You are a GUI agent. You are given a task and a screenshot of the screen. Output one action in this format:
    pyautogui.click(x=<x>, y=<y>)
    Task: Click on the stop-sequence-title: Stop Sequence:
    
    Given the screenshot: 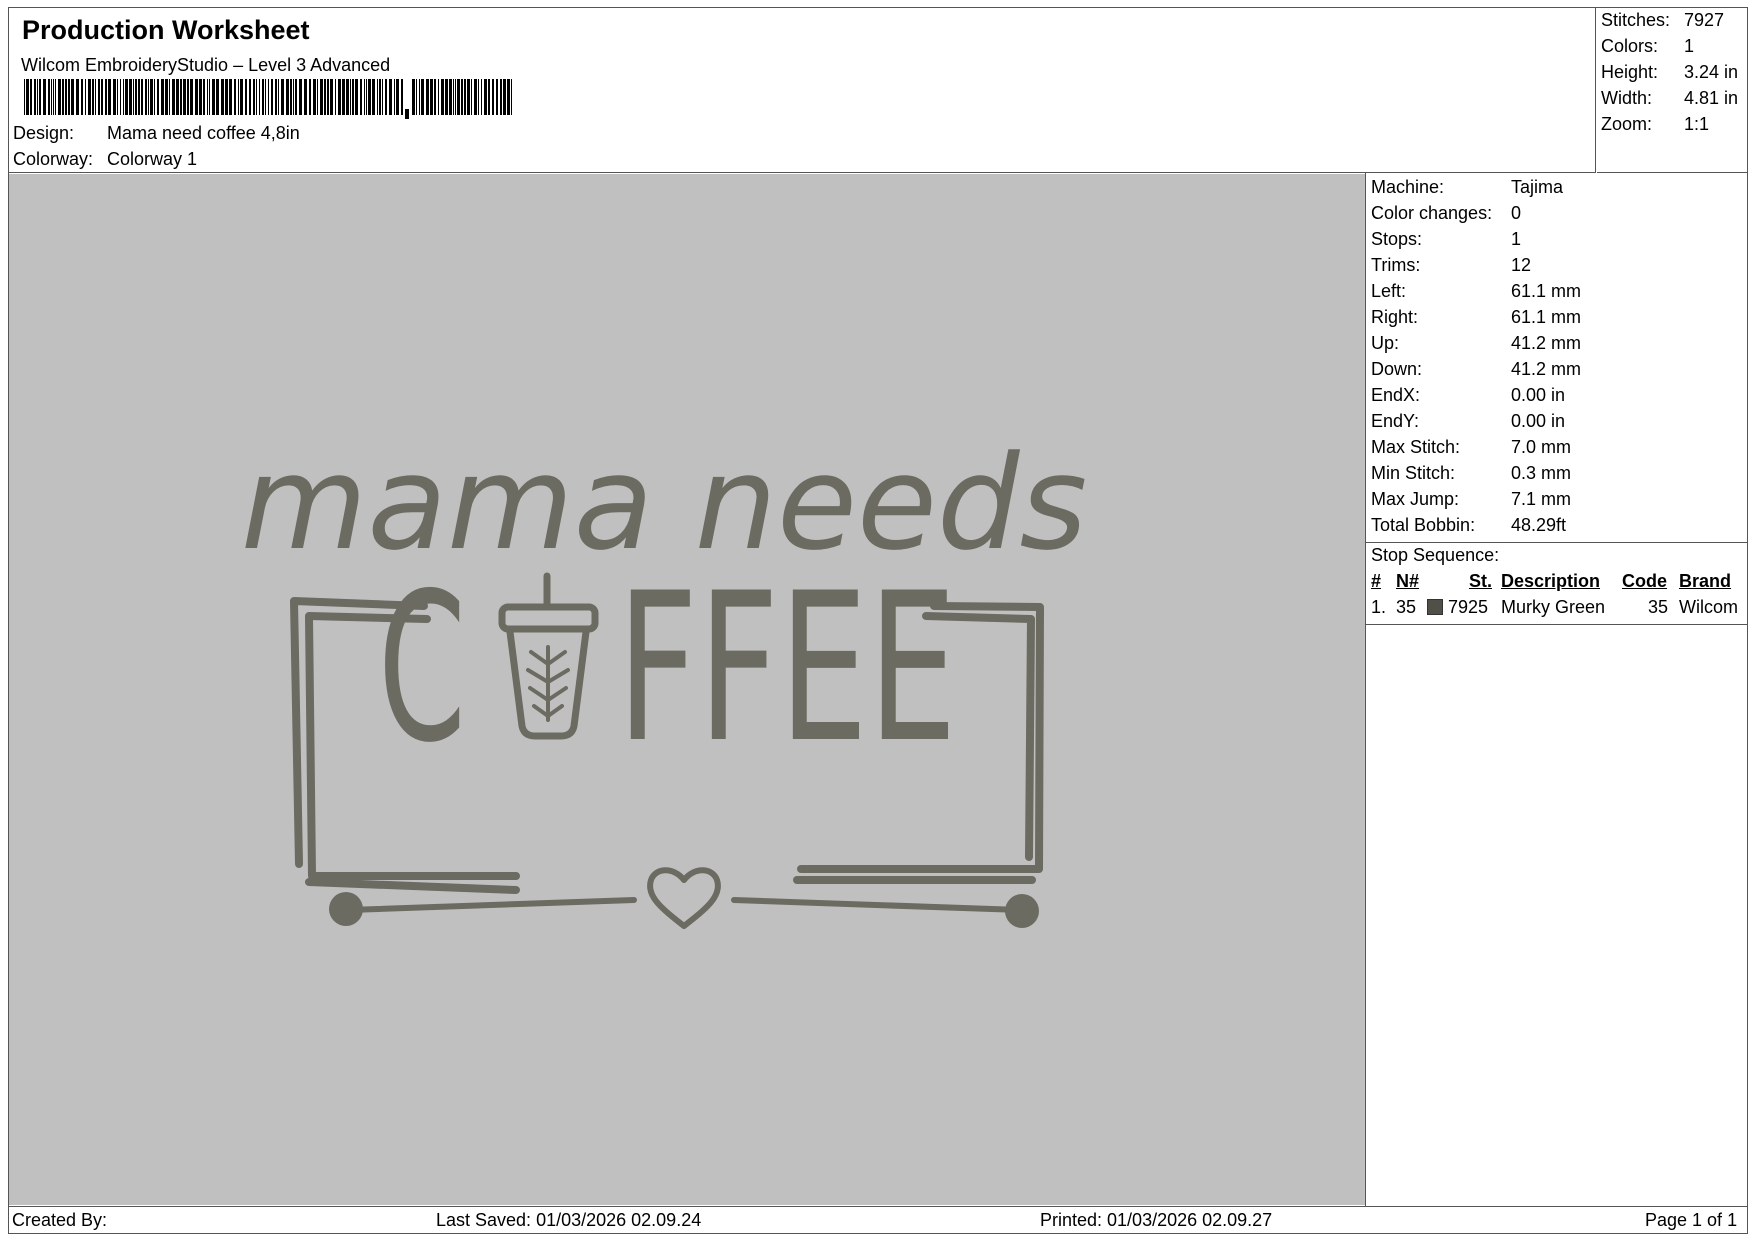 What is the action you would take?
    pyautogui.click(x=1435, y=555)
    